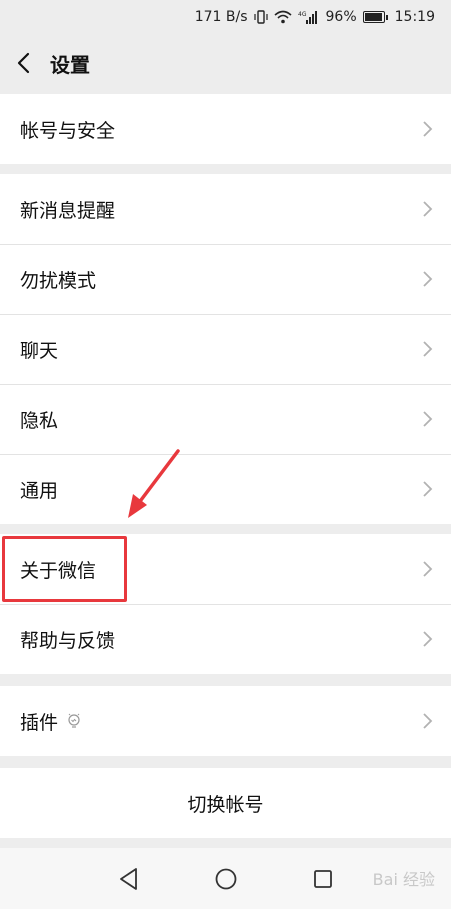  I want to click on settings-item-help-feedback: 帮助与反馈, so click(225, 639).